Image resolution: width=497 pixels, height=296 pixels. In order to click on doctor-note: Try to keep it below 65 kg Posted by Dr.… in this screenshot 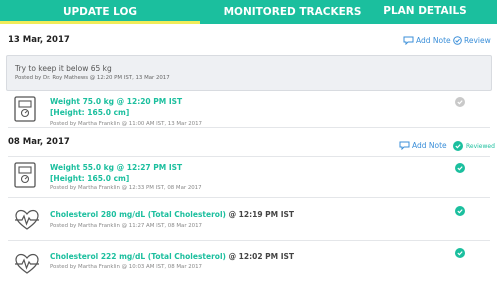, I will do `click(249, 73)`.